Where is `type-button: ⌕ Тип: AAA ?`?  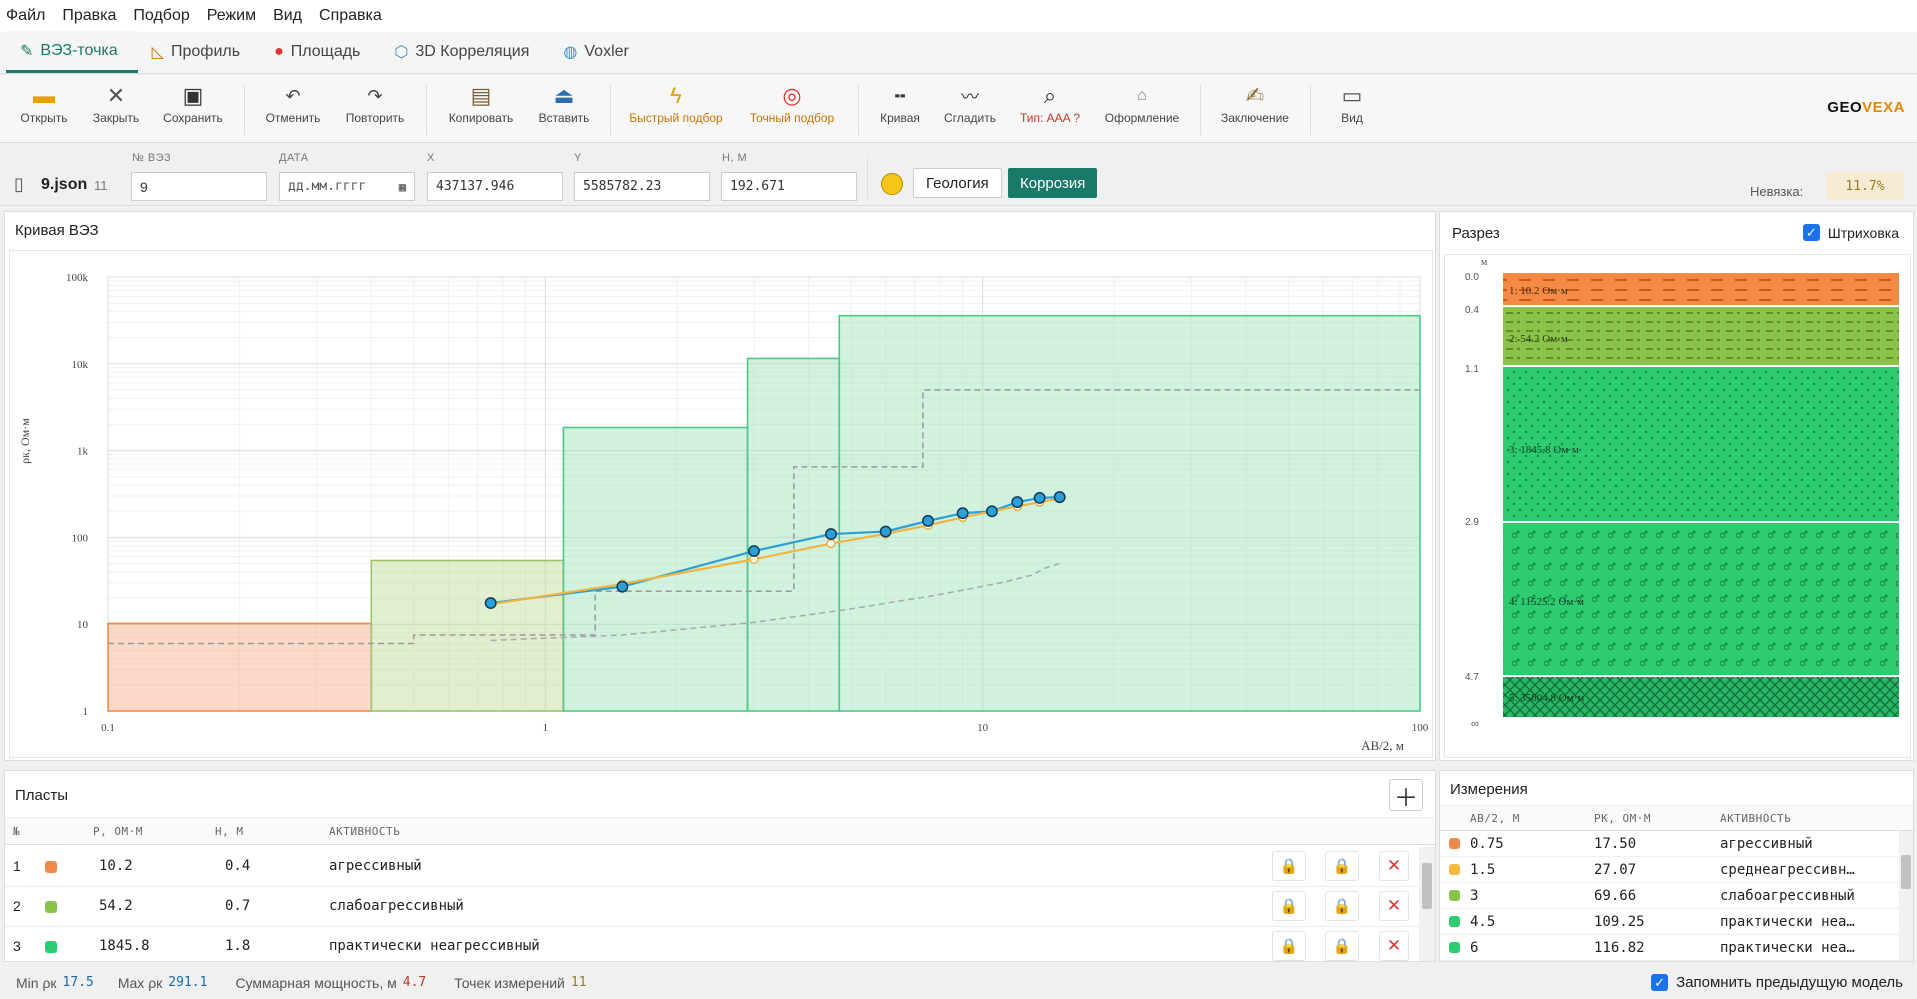
type-button: ⌕ Тип: AAA ? is located at coordinates (1050, 110).